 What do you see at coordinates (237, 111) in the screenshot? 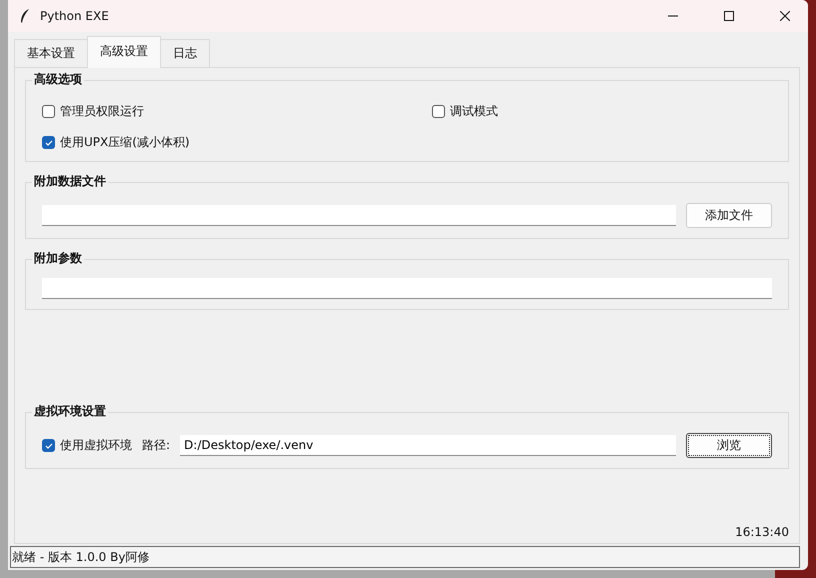
I see `checkbox: 管理员权限运行` at bounding box center [237, 111].